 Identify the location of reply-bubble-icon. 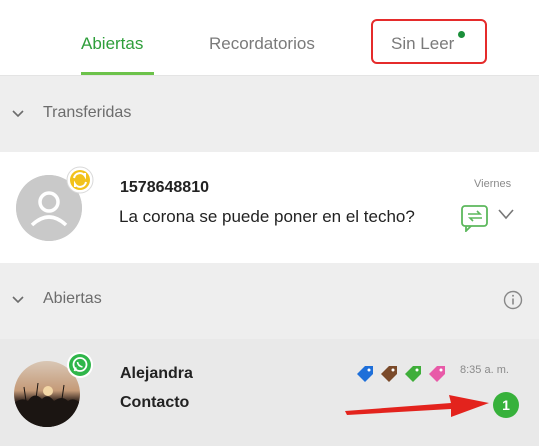
(475, 218).